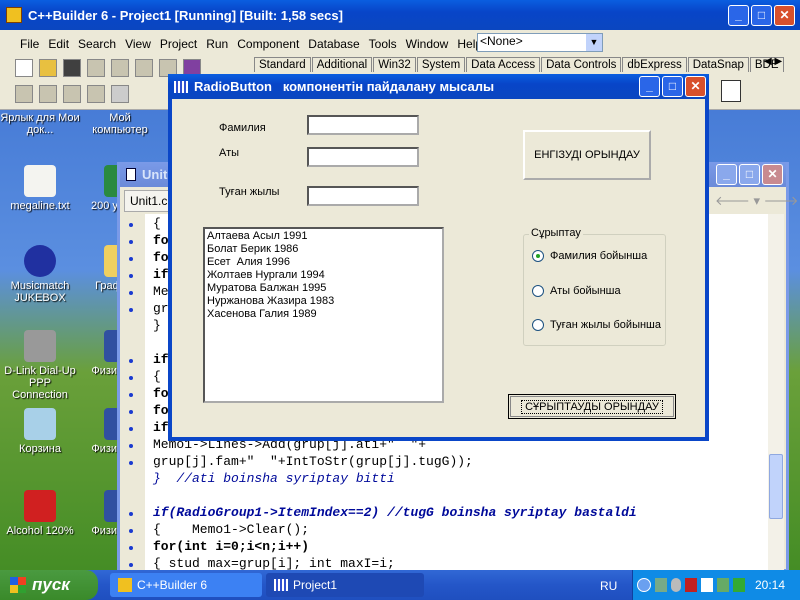 The image size is (800, 600). I want to click on menu-edit: Edit, so click(58, 44).